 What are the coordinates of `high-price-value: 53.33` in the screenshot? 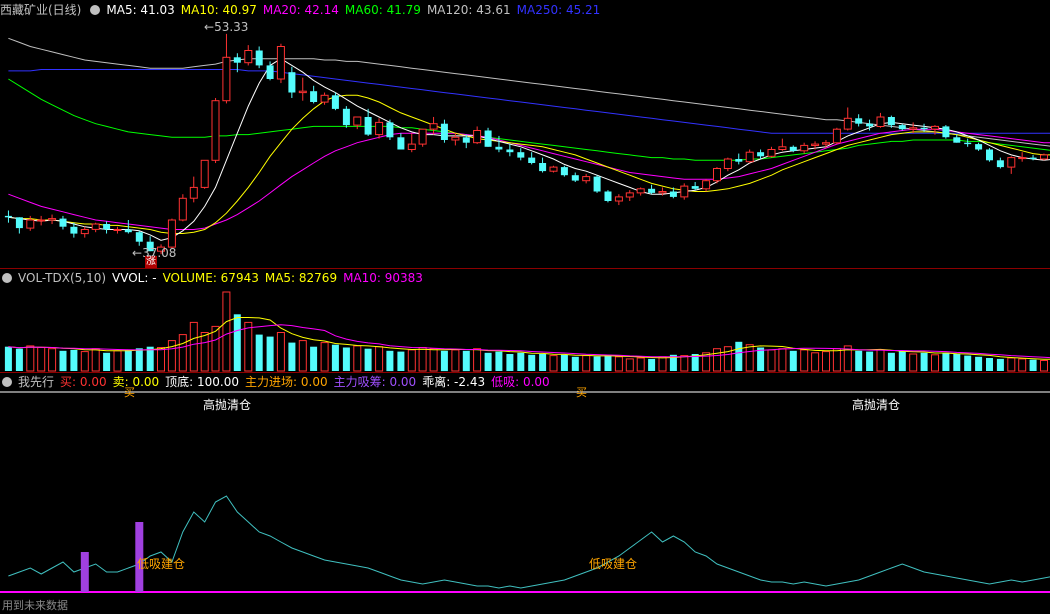 It's located at (231, 27).